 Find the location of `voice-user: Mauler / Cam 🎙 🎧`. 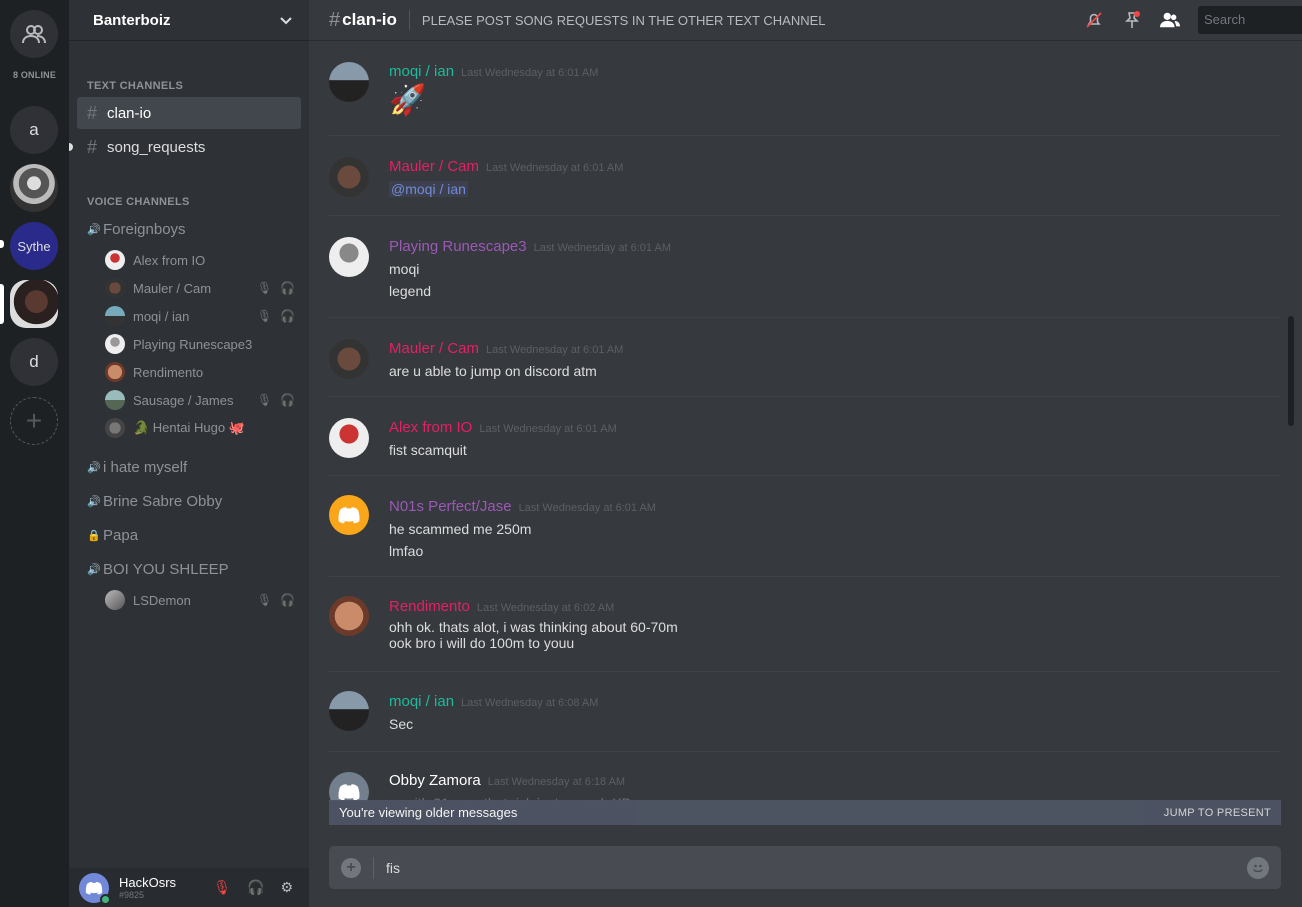

voice-user: Mauler / Cam 🎙 🎧 is located at coordinates (200, 288).